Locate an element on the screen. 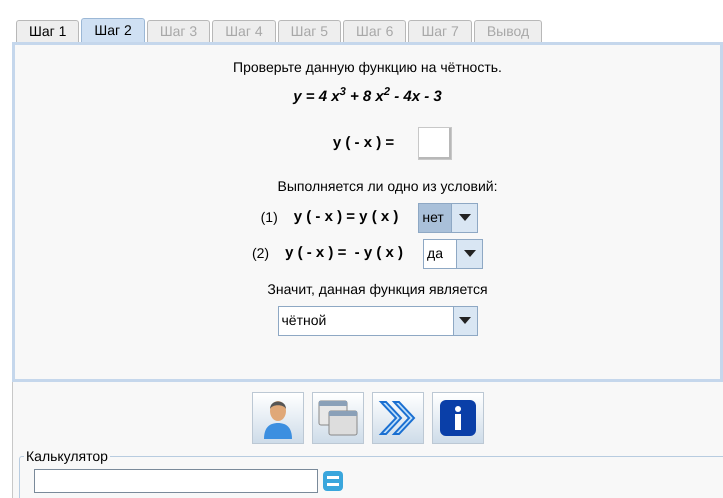 The height and width of the screenshot is (498, 723). calculator-input is located at coordinates (176, 481).